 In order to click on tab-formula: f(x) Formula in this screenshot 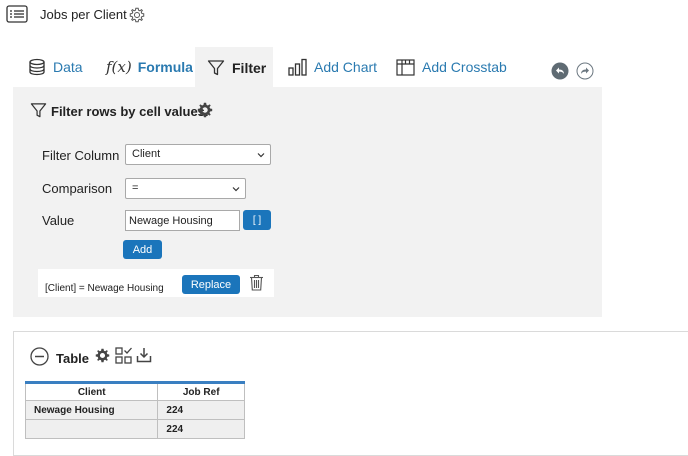, I will do `click(149, 67)`.